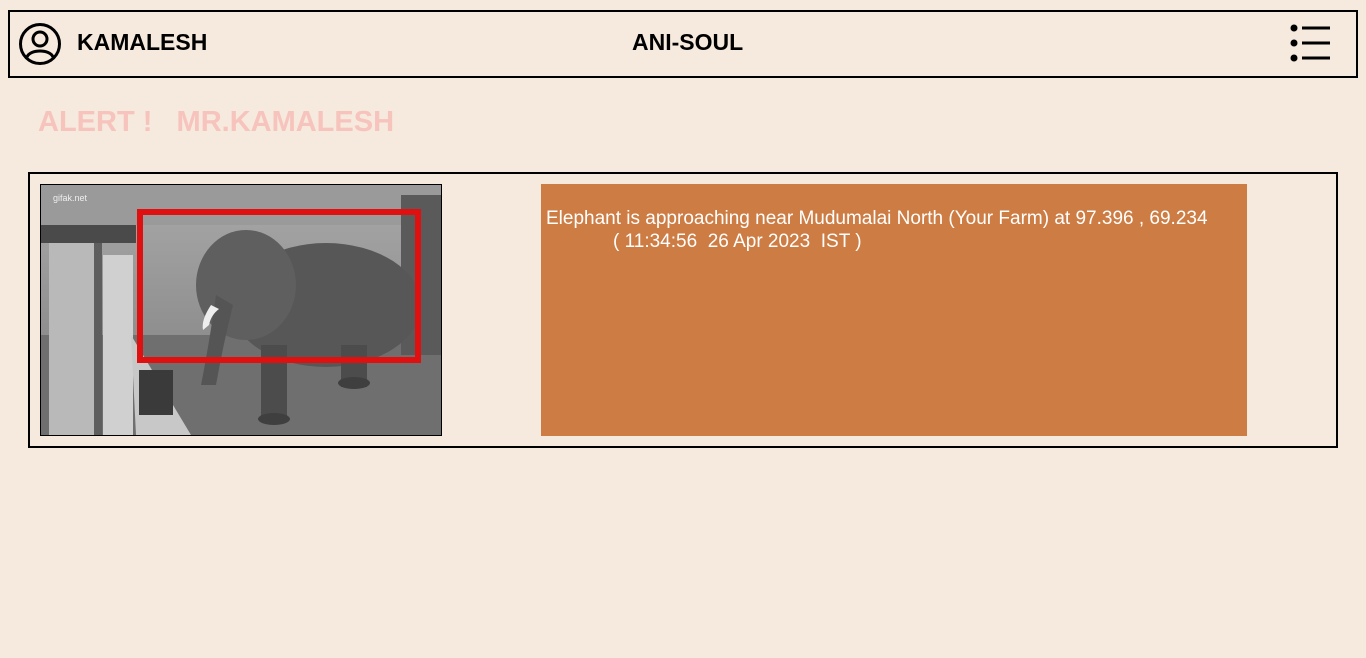 The image size is (1366, 658). I want to click on top-header: KAMALESH ANI-SOUL, so click(683, 44).